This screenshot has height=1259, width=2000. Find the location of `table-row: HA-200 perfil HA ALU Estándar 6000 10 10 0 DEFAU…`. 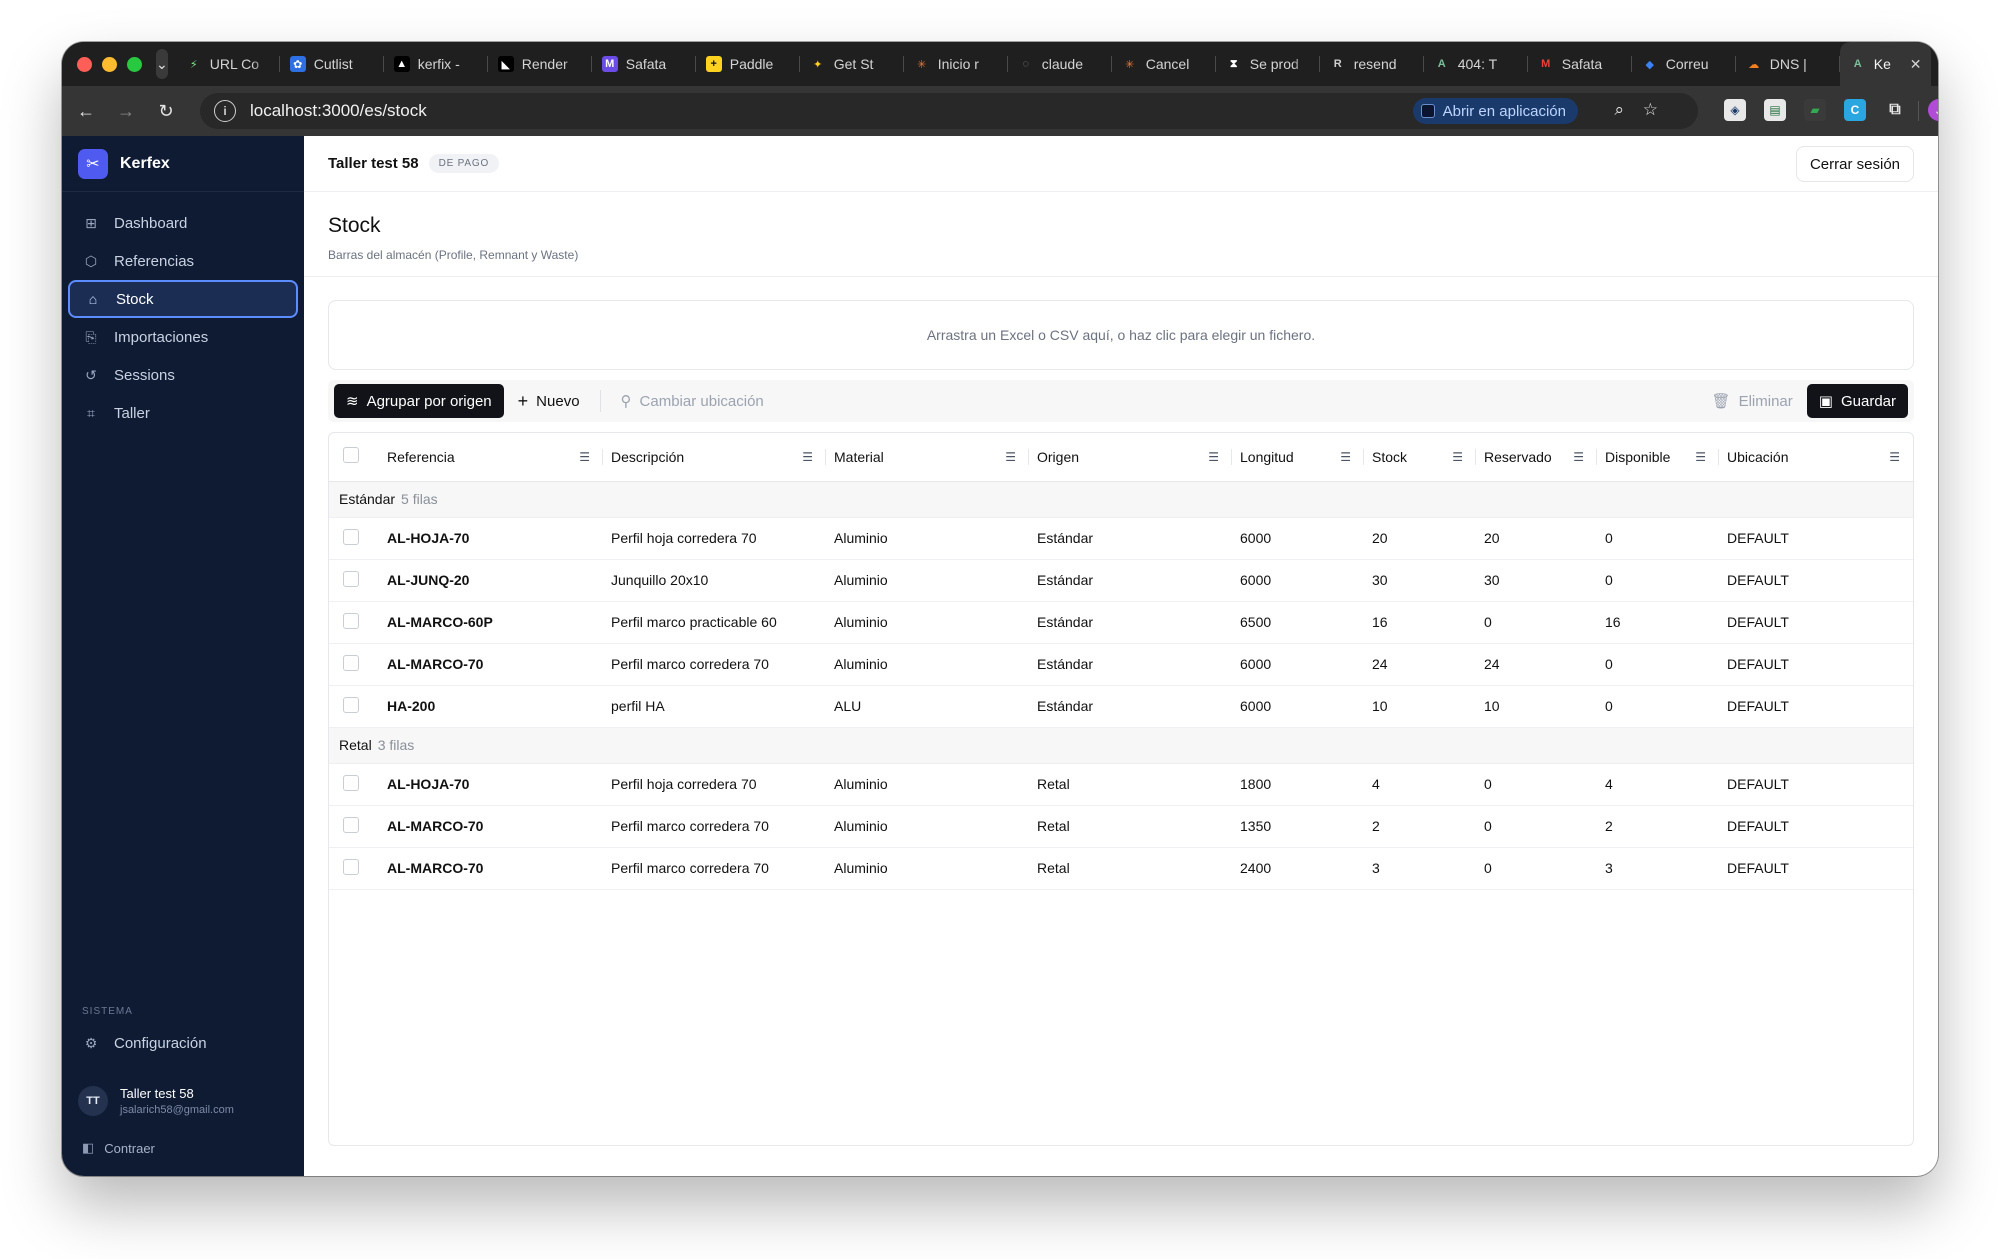

table-row: HA-200 perfil HA ALU Estándar 6000 10 10 0 DEFAU… is located at coordinates (1121, 706).